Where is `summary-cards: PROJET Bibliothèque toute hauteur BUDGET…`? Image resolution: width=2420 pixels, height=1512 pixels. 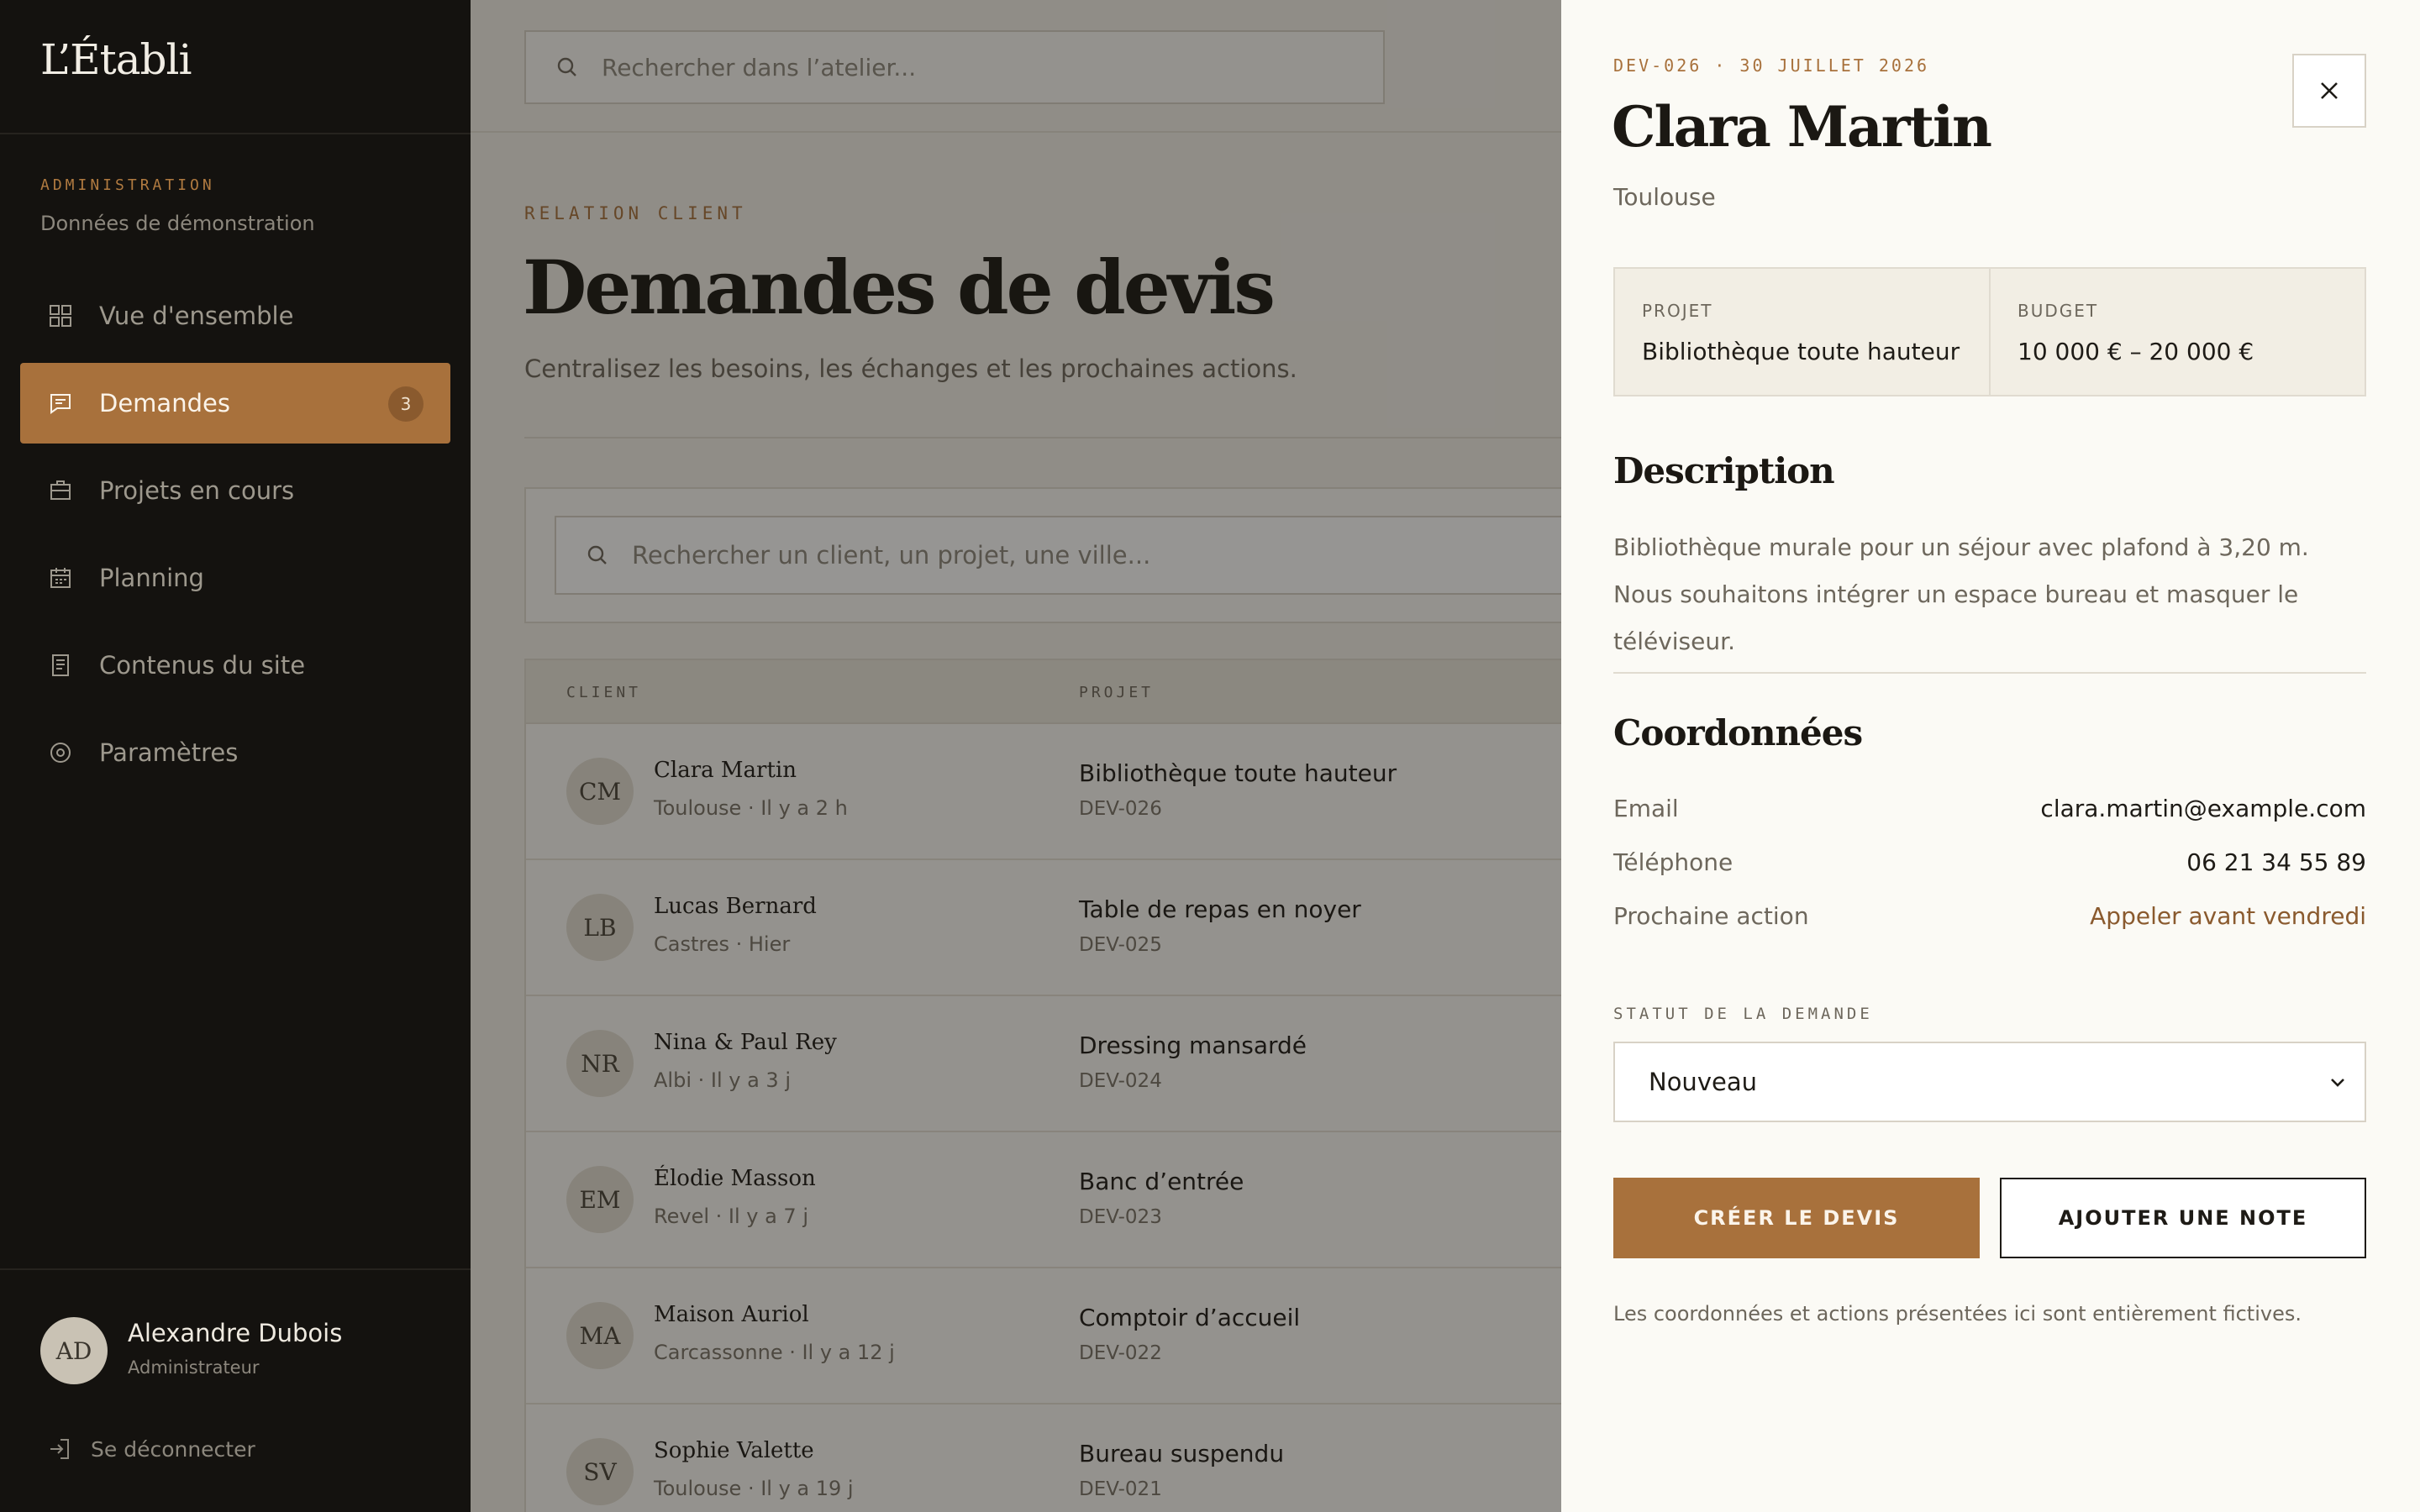
summary-cards: PROJET Bibliothèque toute hauteur BUDGET… is located at coordinates (1989, 331).